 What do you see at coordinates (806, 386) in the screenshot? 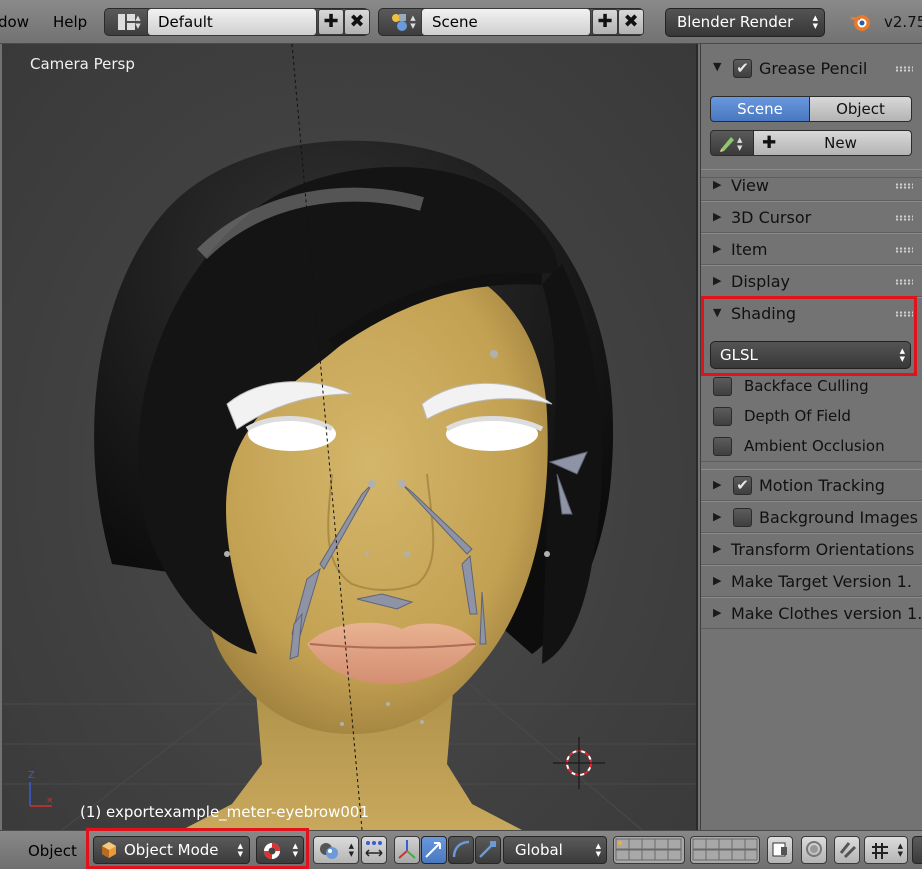
I see `backface-culling-label: Backface Culling` at bounding box center [806, 386].